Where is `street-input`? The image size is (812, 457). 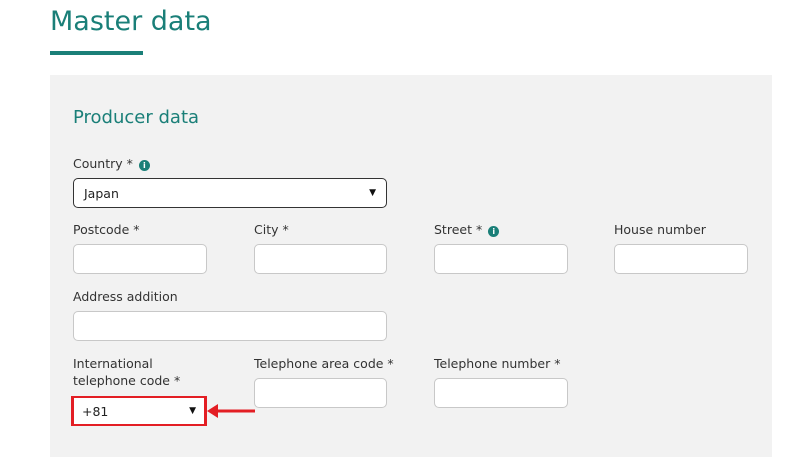
street-input is located at coordinates (501, 259).